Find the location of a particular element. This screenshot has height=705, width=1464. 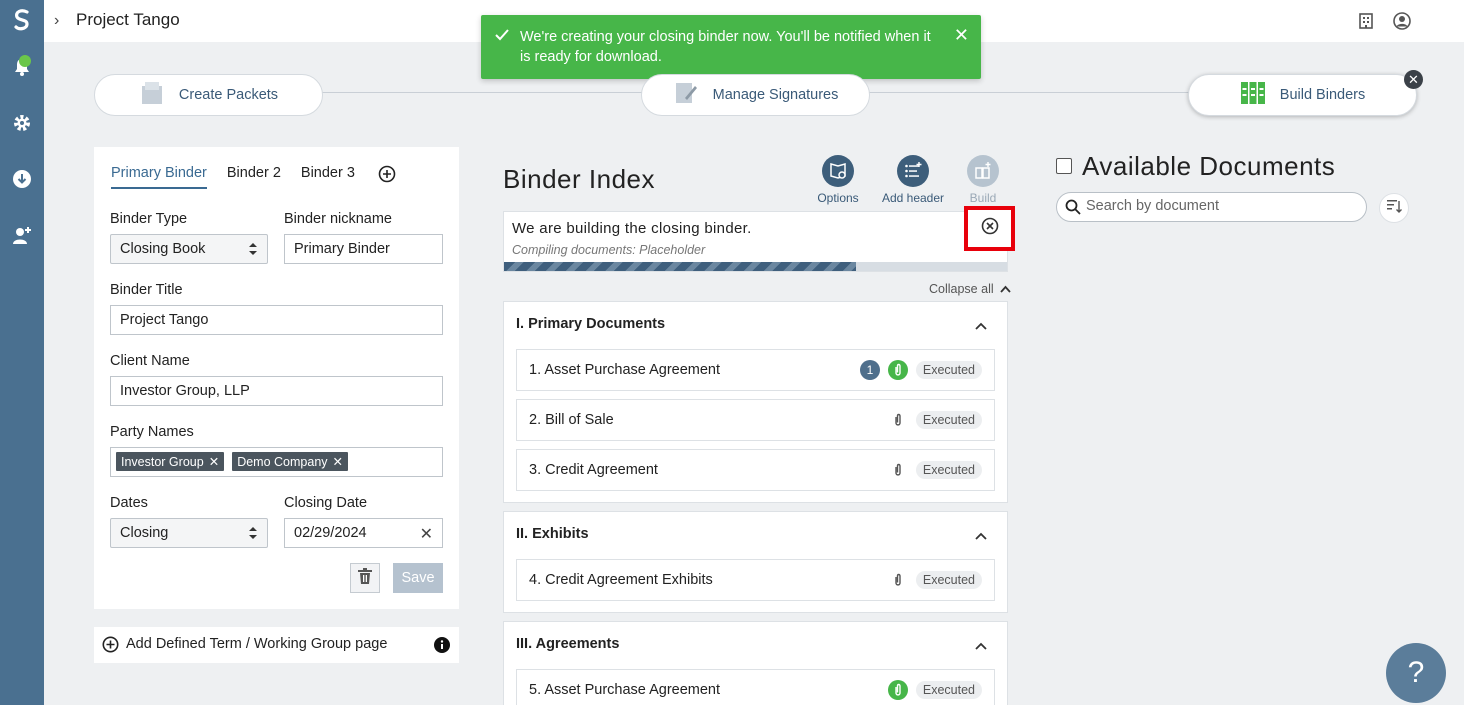

step-build-binders: Build Binders is located at coordinates (1302, 95).